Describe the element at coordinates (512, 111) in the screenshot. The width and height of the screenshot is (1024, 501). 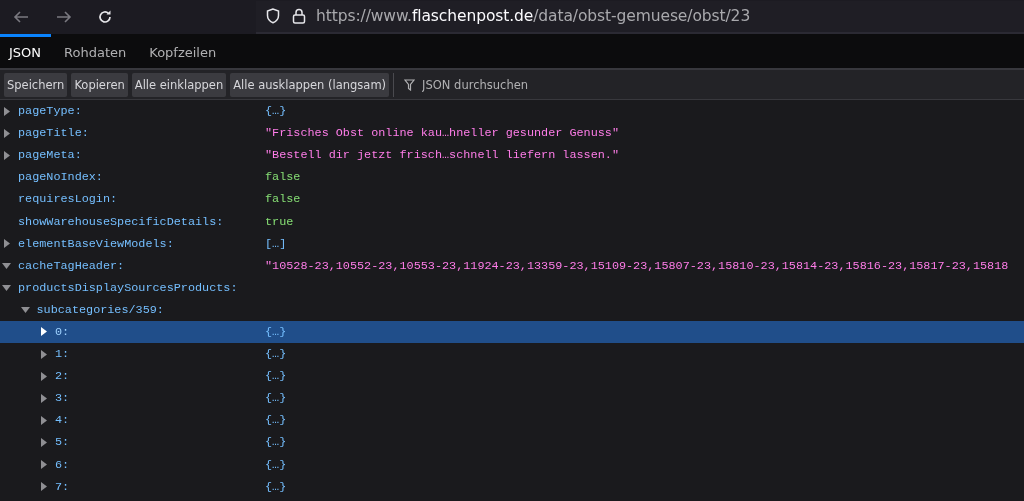
I see `tree-row: pageType: {…}` at that location.